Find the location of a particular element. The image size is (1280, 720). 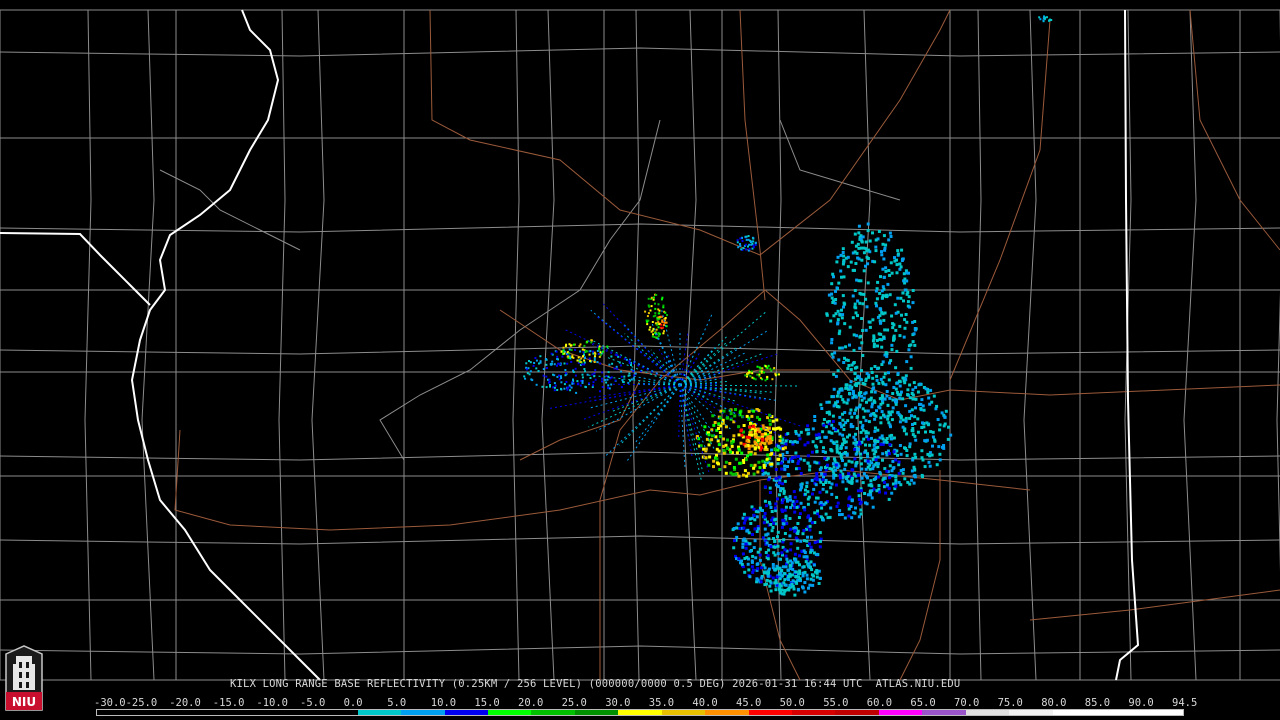

scale-label: 50.0 is located at coordinates (792, 703).